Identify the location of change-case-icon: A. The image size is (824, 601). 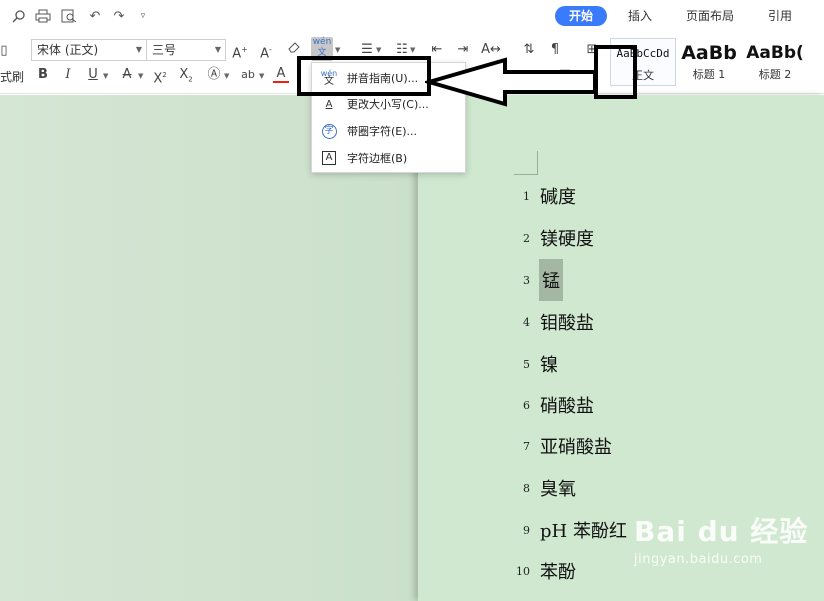
(329, 104).